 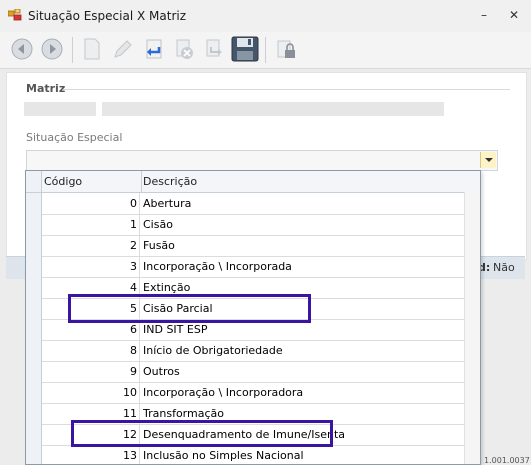 I want to click on row-description: Abertura, so click(x=167, y=203).